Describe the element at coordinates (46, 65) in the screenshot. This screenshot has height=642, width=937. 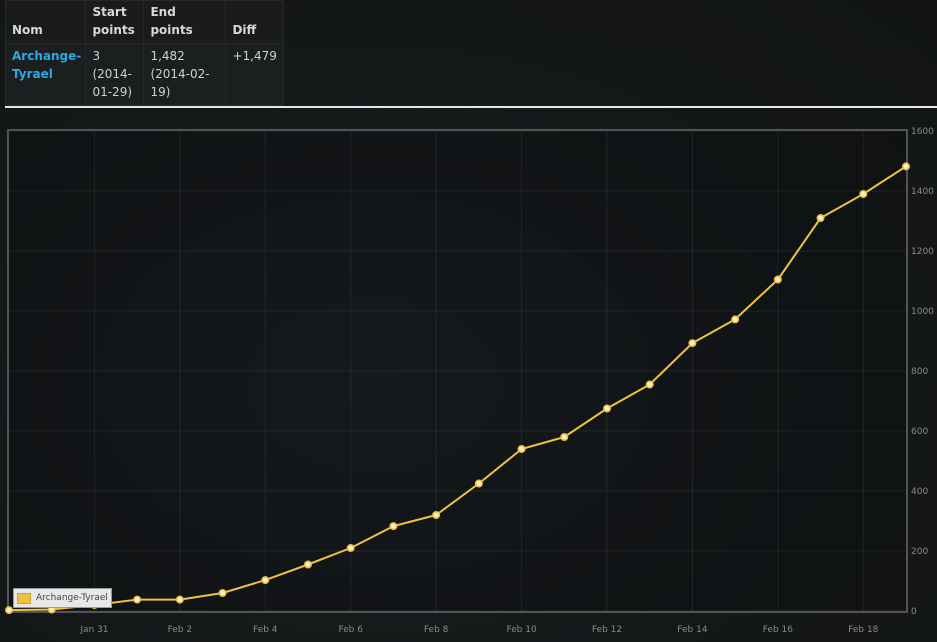
I see `player-link: Archange-Tyrael` at that location.